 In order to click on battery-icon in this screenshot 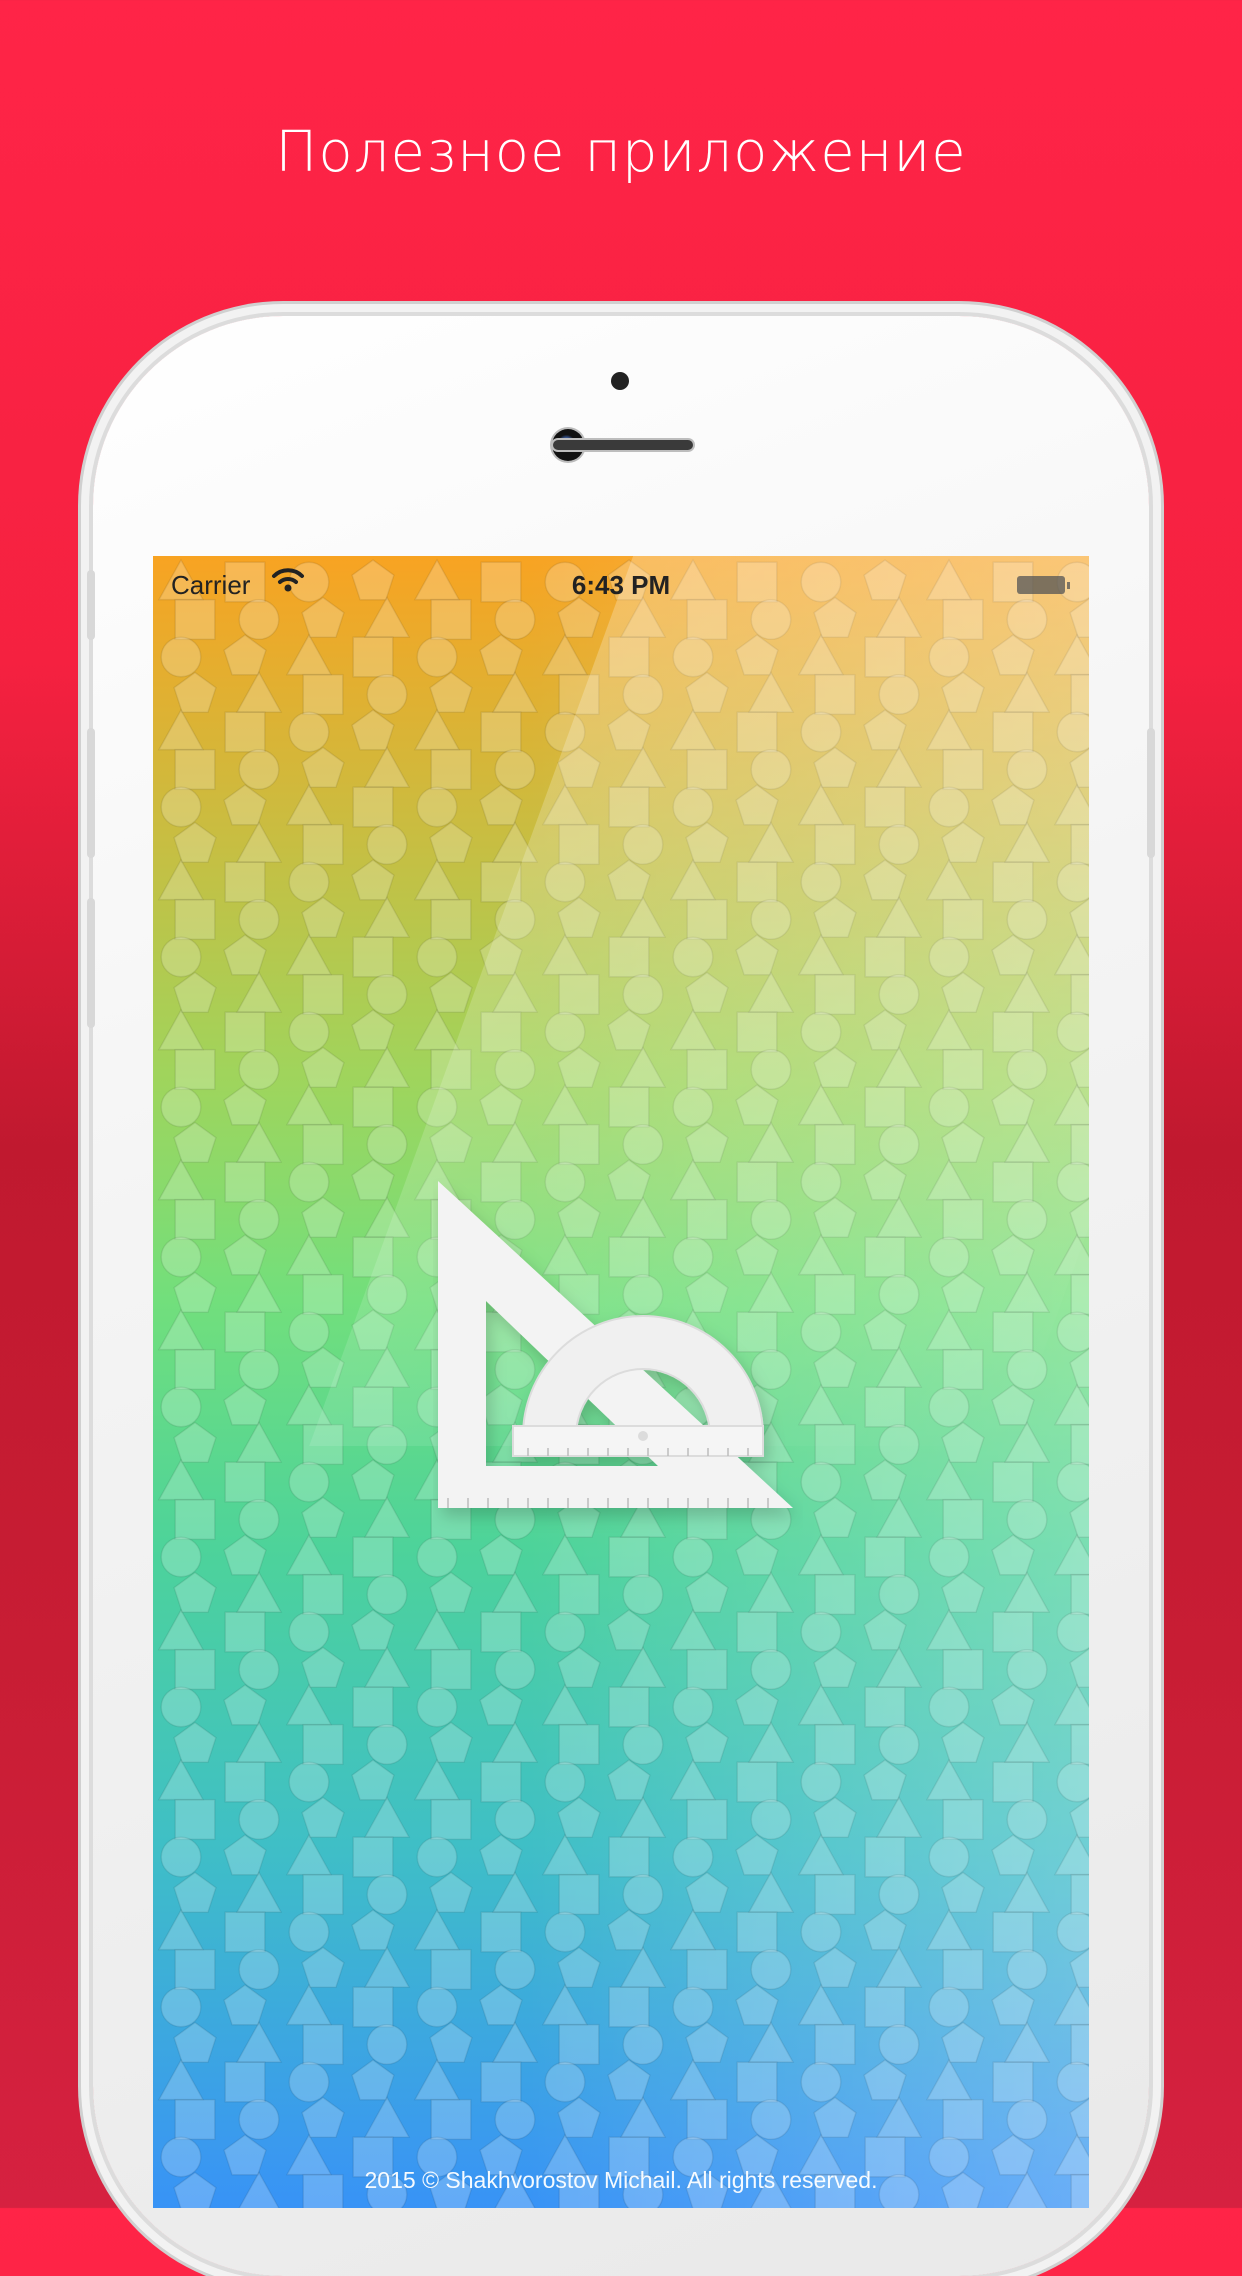, I will do `click(1043, 585)`.